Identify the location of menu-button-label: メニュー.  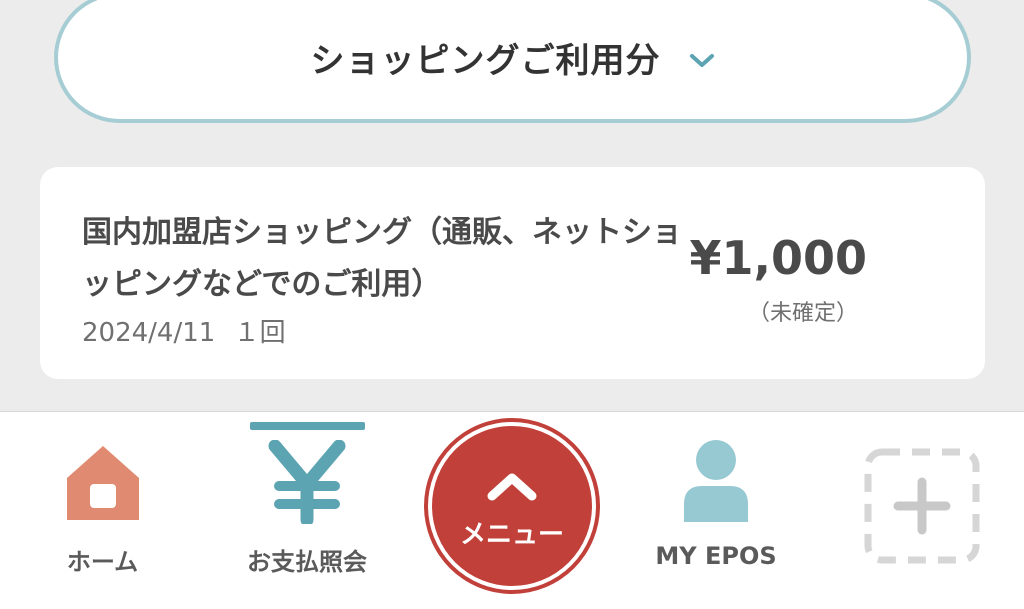
(511, 535).